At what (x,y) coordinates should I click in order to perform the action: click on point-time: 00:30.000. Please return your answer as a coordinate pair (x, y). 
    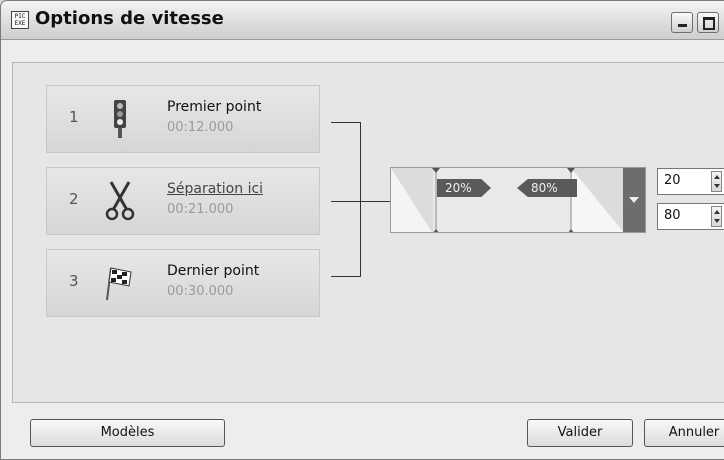
    Looking at the image, I should click on (200, 291).